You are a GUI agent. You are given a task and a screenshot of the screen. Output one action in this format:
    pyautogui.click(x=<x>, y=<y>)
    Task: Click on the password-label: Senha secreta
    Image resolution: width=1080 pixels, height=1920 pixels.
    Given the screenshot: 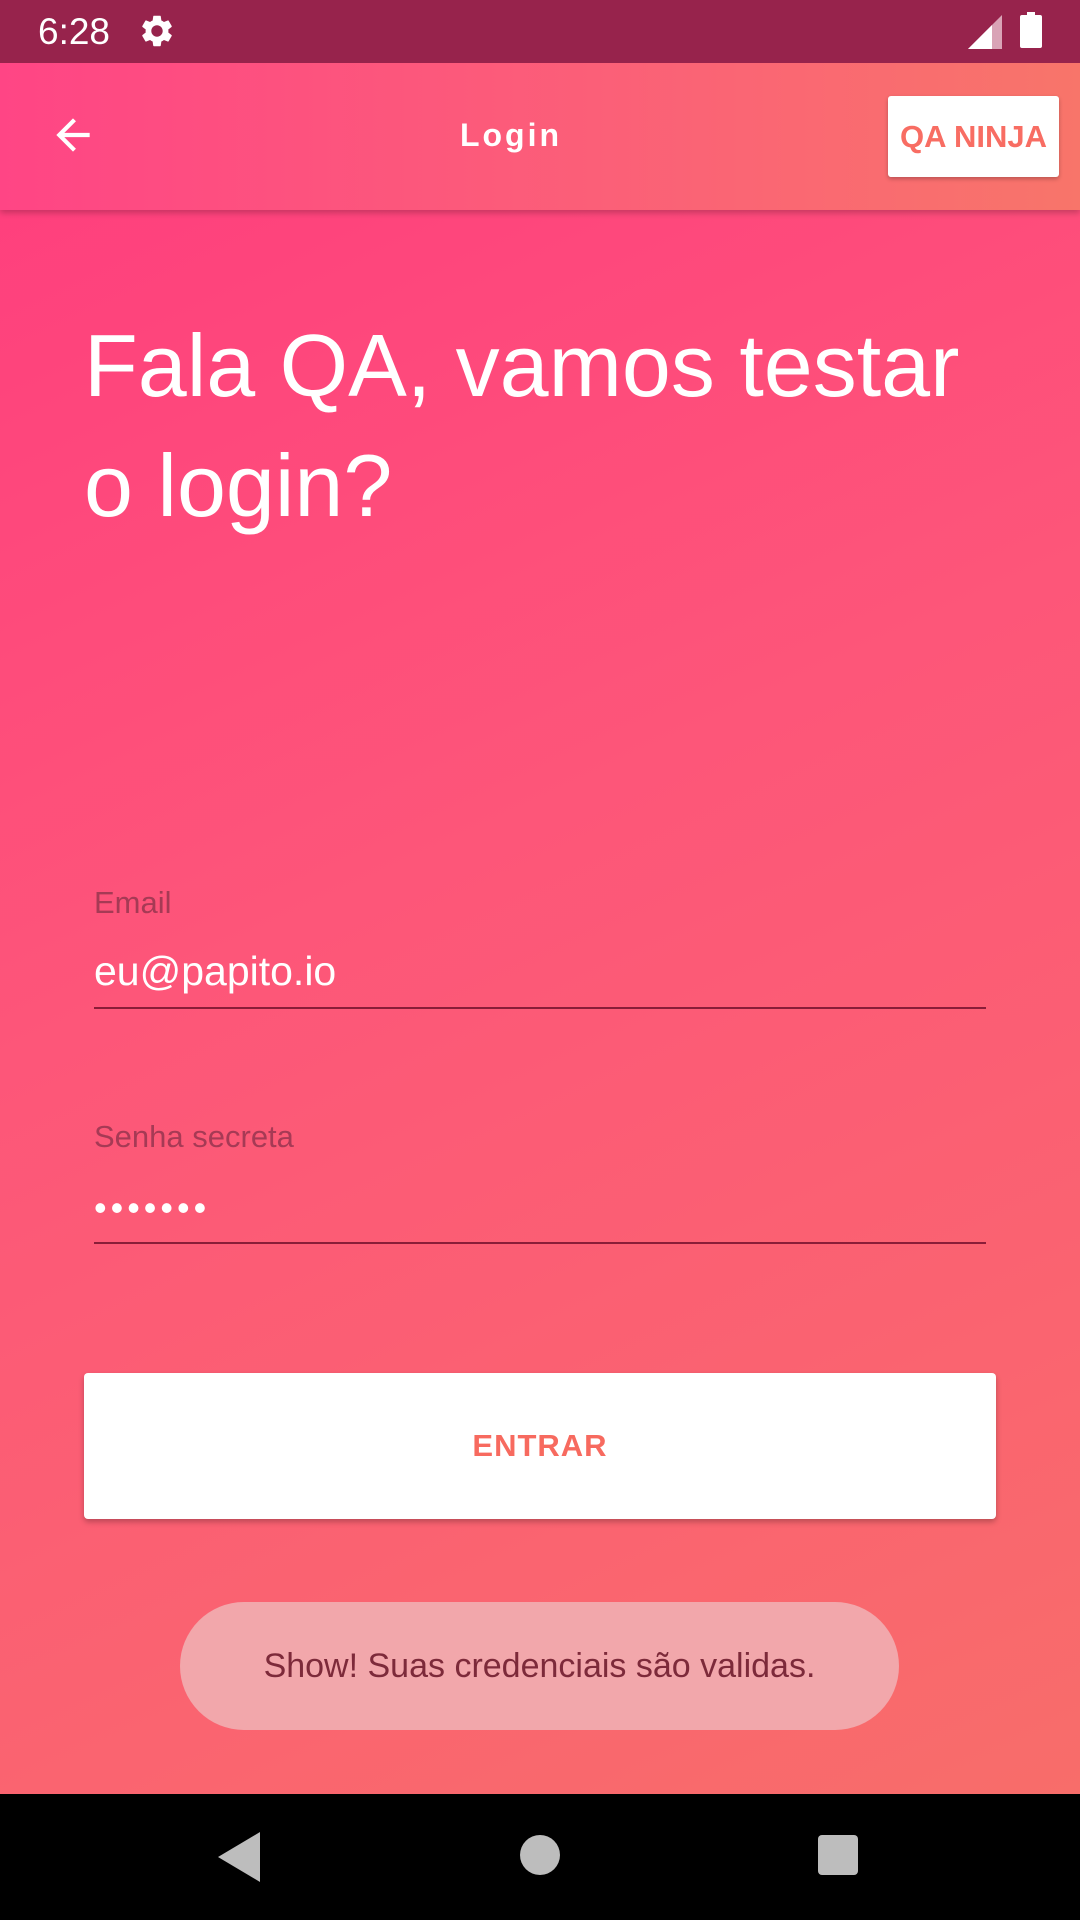 What is the action you would take?
    pyautogui.click(x=194, y=1136)
    